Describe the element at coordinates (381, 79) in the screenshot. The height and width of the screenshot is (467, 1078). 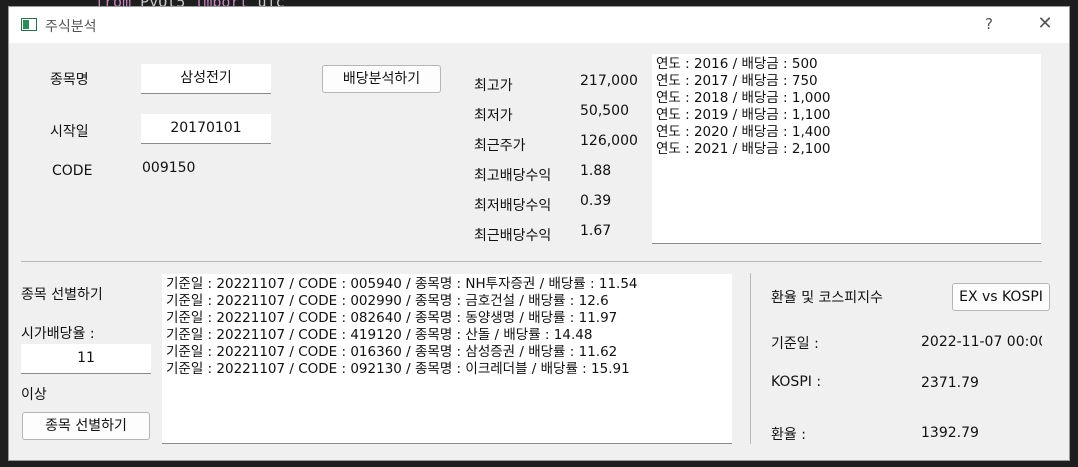
I see `dividend-analysis-button: 배당분석하기` at that location.